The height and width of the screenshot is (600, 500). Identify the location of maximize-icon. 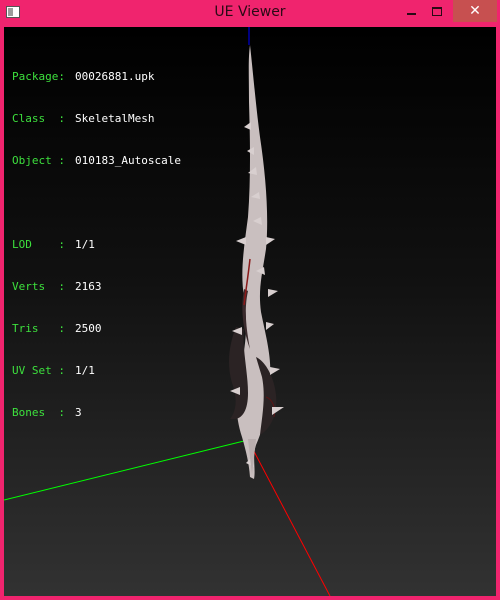
(437, 11).